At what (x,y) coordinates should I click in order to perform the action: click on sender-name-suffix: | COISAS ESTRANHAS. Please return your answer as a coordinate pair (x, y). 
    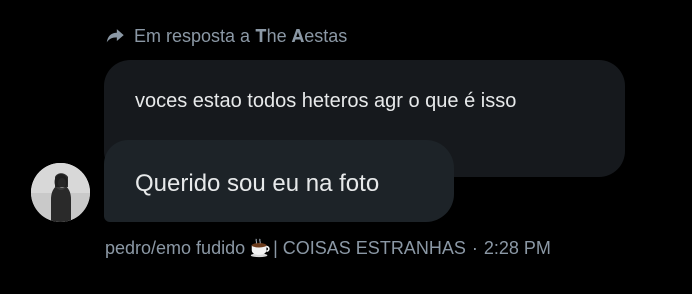
    Looking at the image, I should click on (369, 248).